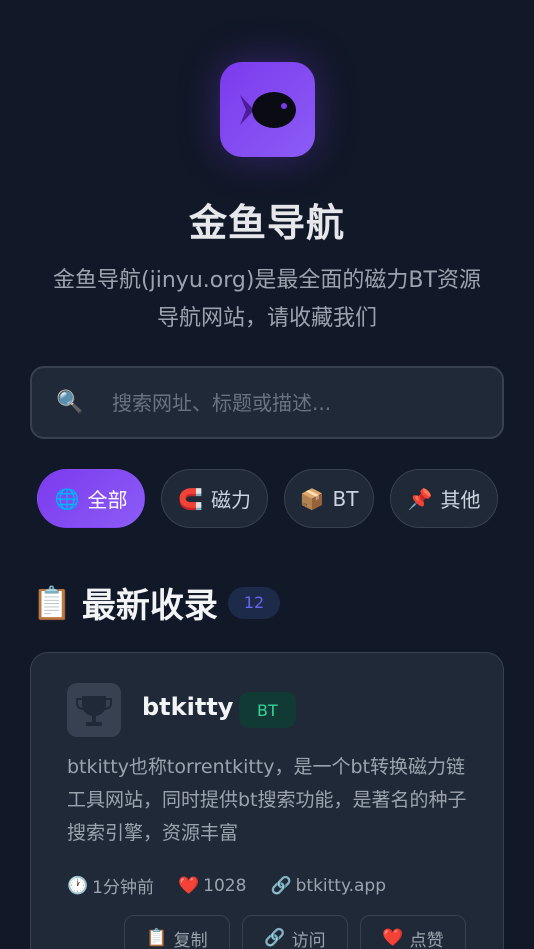 The width and height of the screenshot is (534, 949). I want to click on card-domain: 🔗 btkitty.app, so click(328, 885).